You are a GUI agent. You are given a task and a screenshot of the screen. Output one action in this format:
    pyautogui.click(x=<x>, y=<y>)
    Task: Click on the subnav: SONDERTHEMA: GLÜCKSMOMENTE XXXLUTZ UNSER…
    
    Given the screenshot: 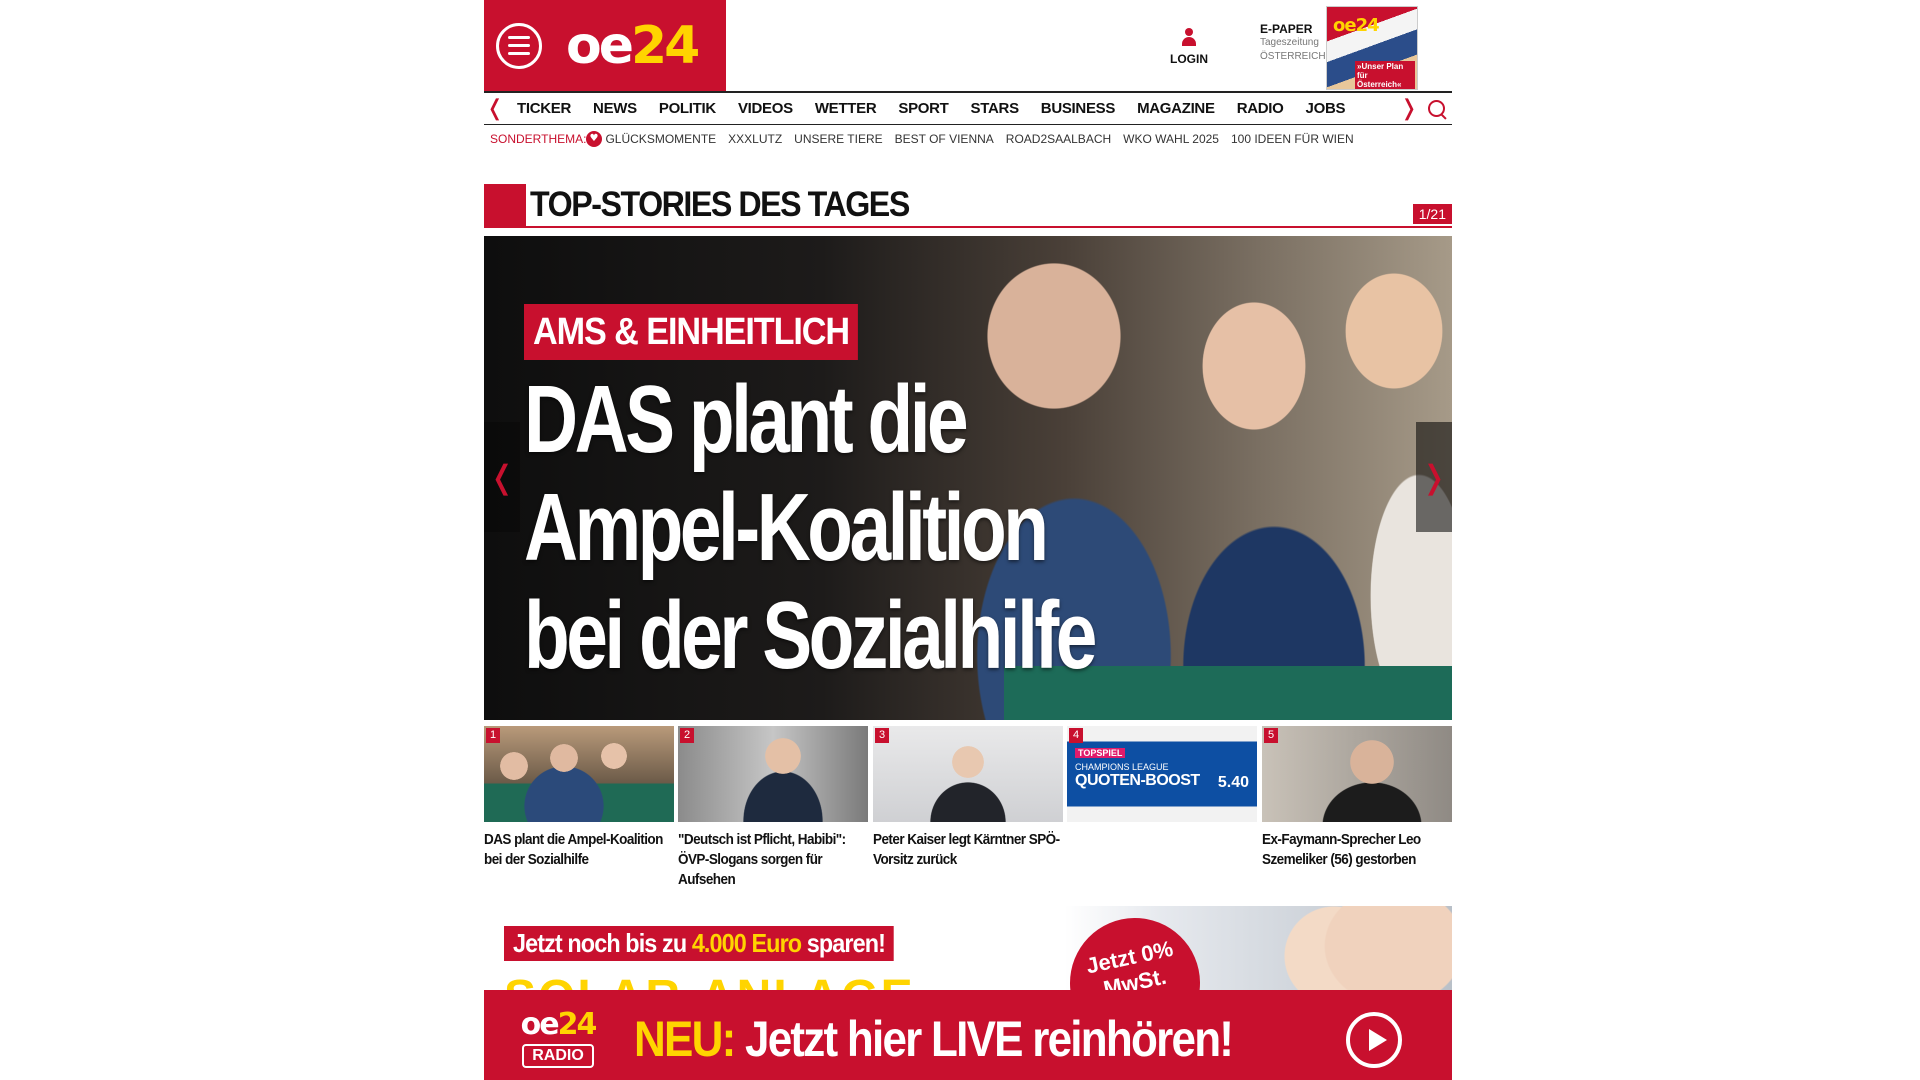 What is the action you would take?
    pyautogui.click(x=925, y=139)
    